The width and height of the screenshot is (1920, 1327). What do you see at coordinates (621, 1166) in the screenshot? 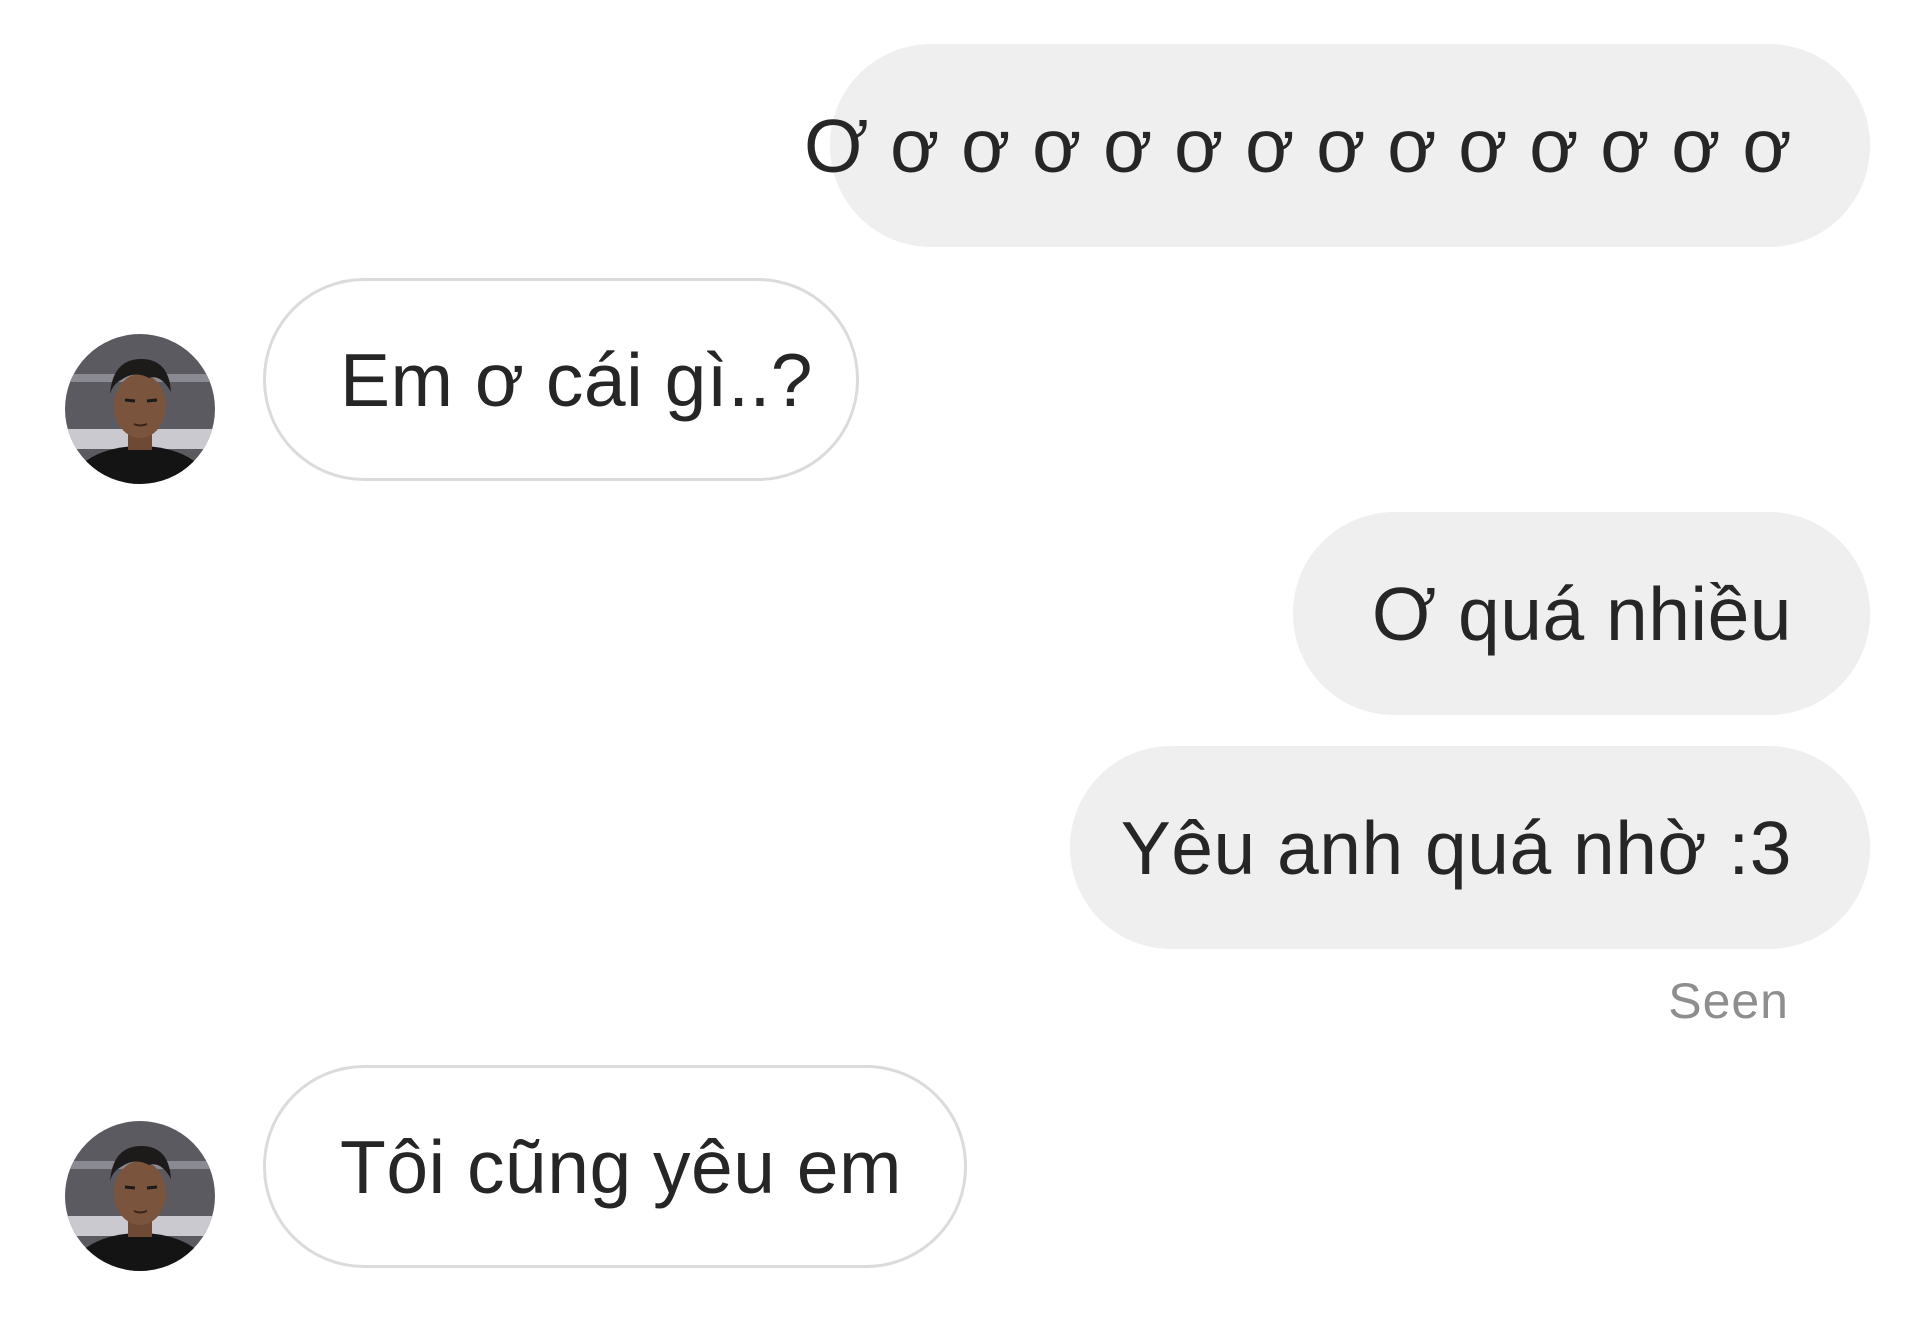
I see `message-text: Tôi cũng yêu em` at bounding box center [621, 1166].